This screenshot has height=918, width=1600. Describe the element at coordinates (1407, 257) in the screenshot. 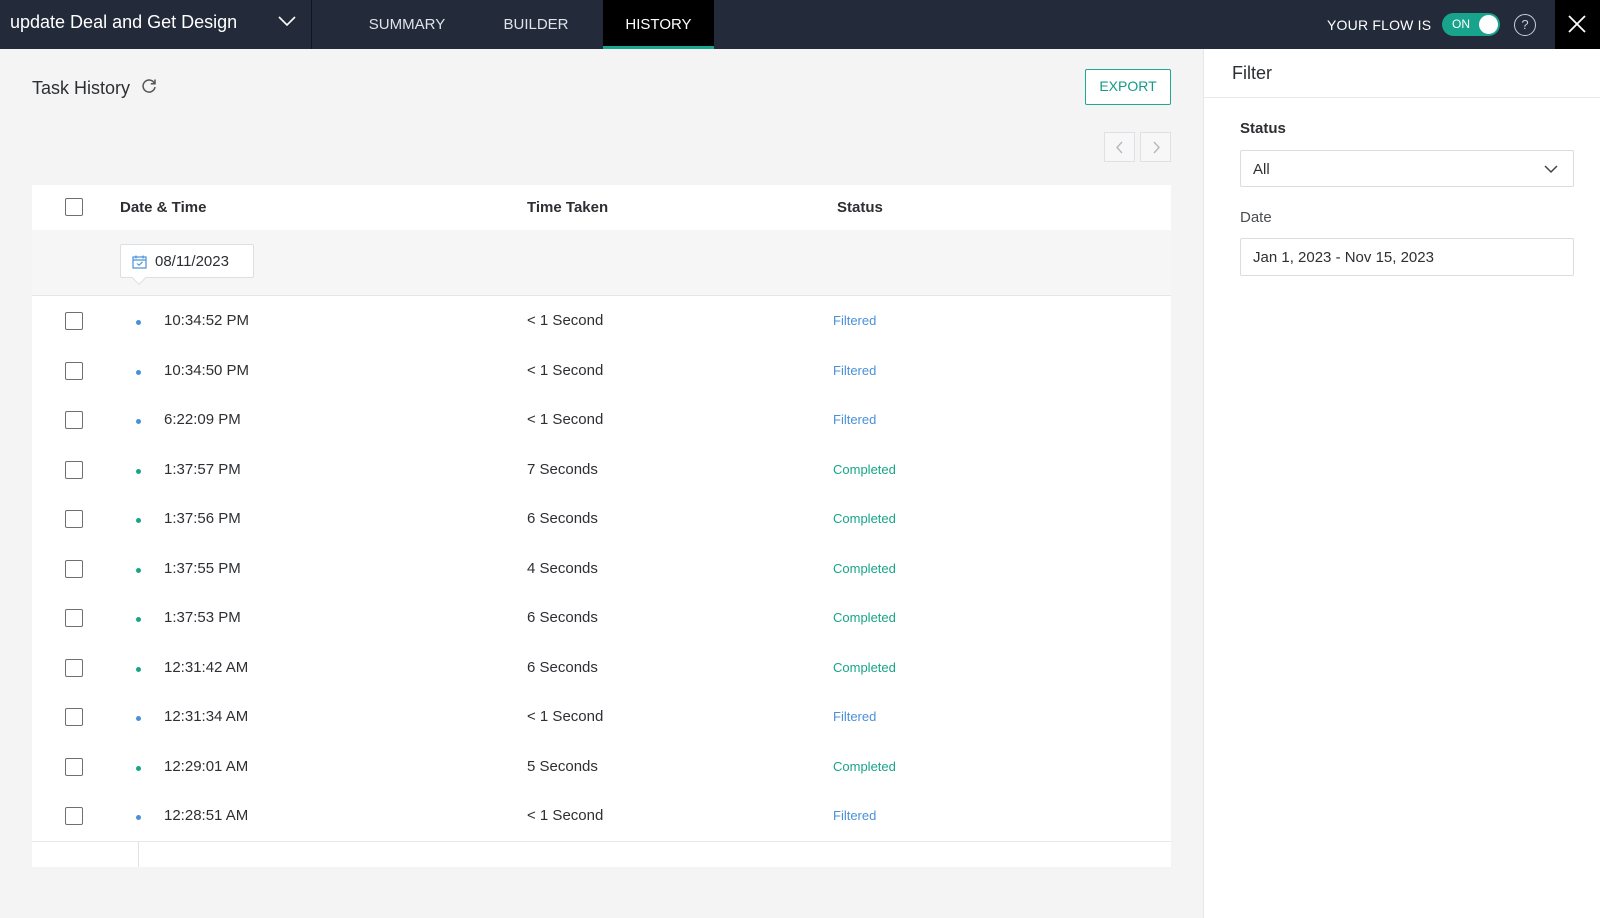

I see `date-range-input` at that location.